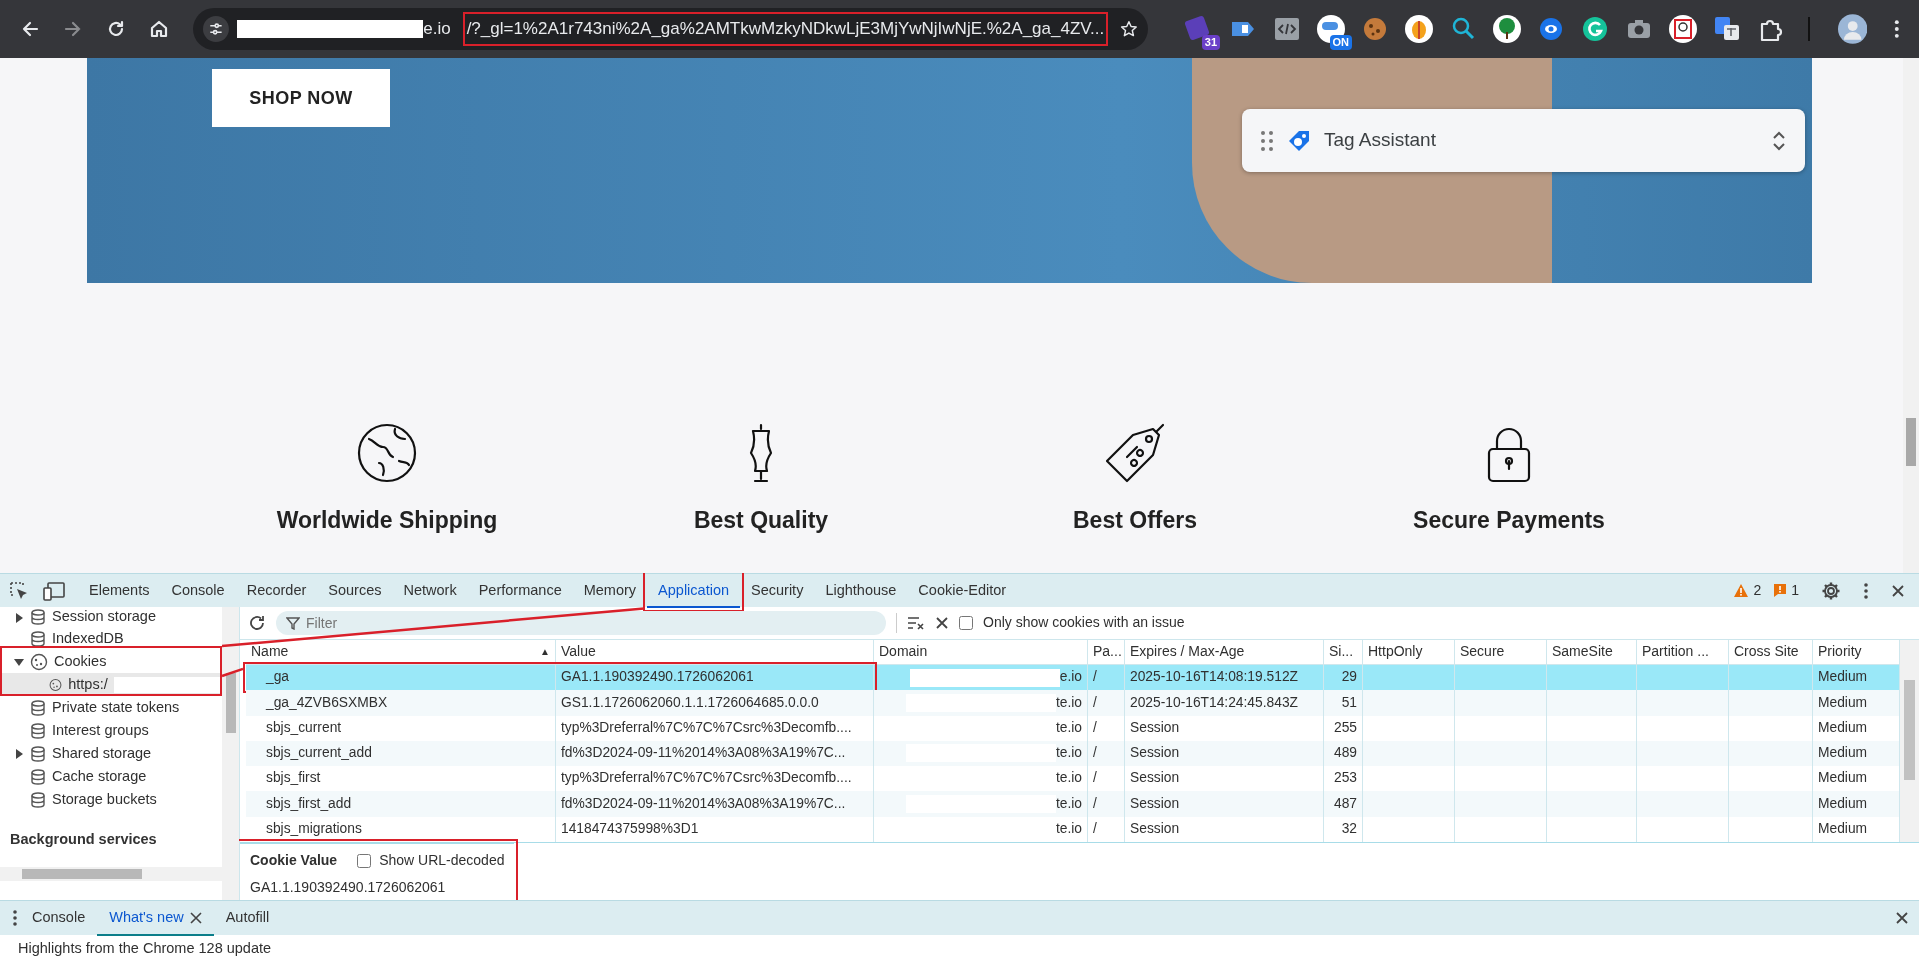 The height and width of the screenshot is (963, 1919). I want to click on sidebar-item: Cookies, so click(111, 661).